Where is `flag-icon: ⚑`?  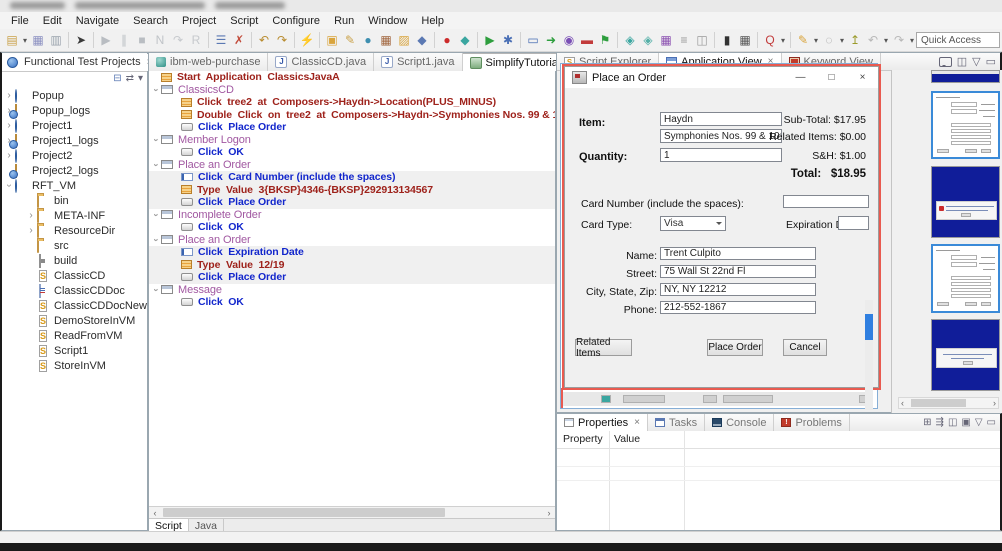 flag-icon: ⚑ is located at coordinates (605, 40).